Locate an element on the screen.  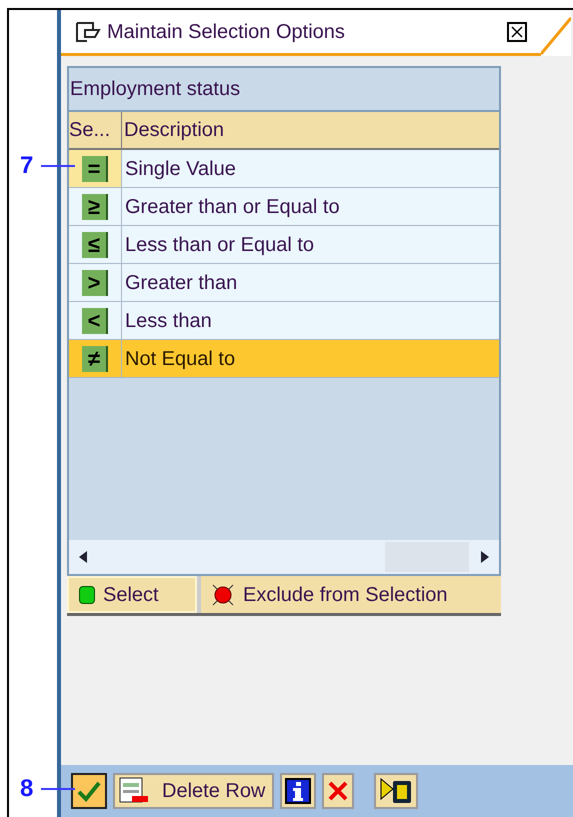
info-button is located at coordinates (298, 791).